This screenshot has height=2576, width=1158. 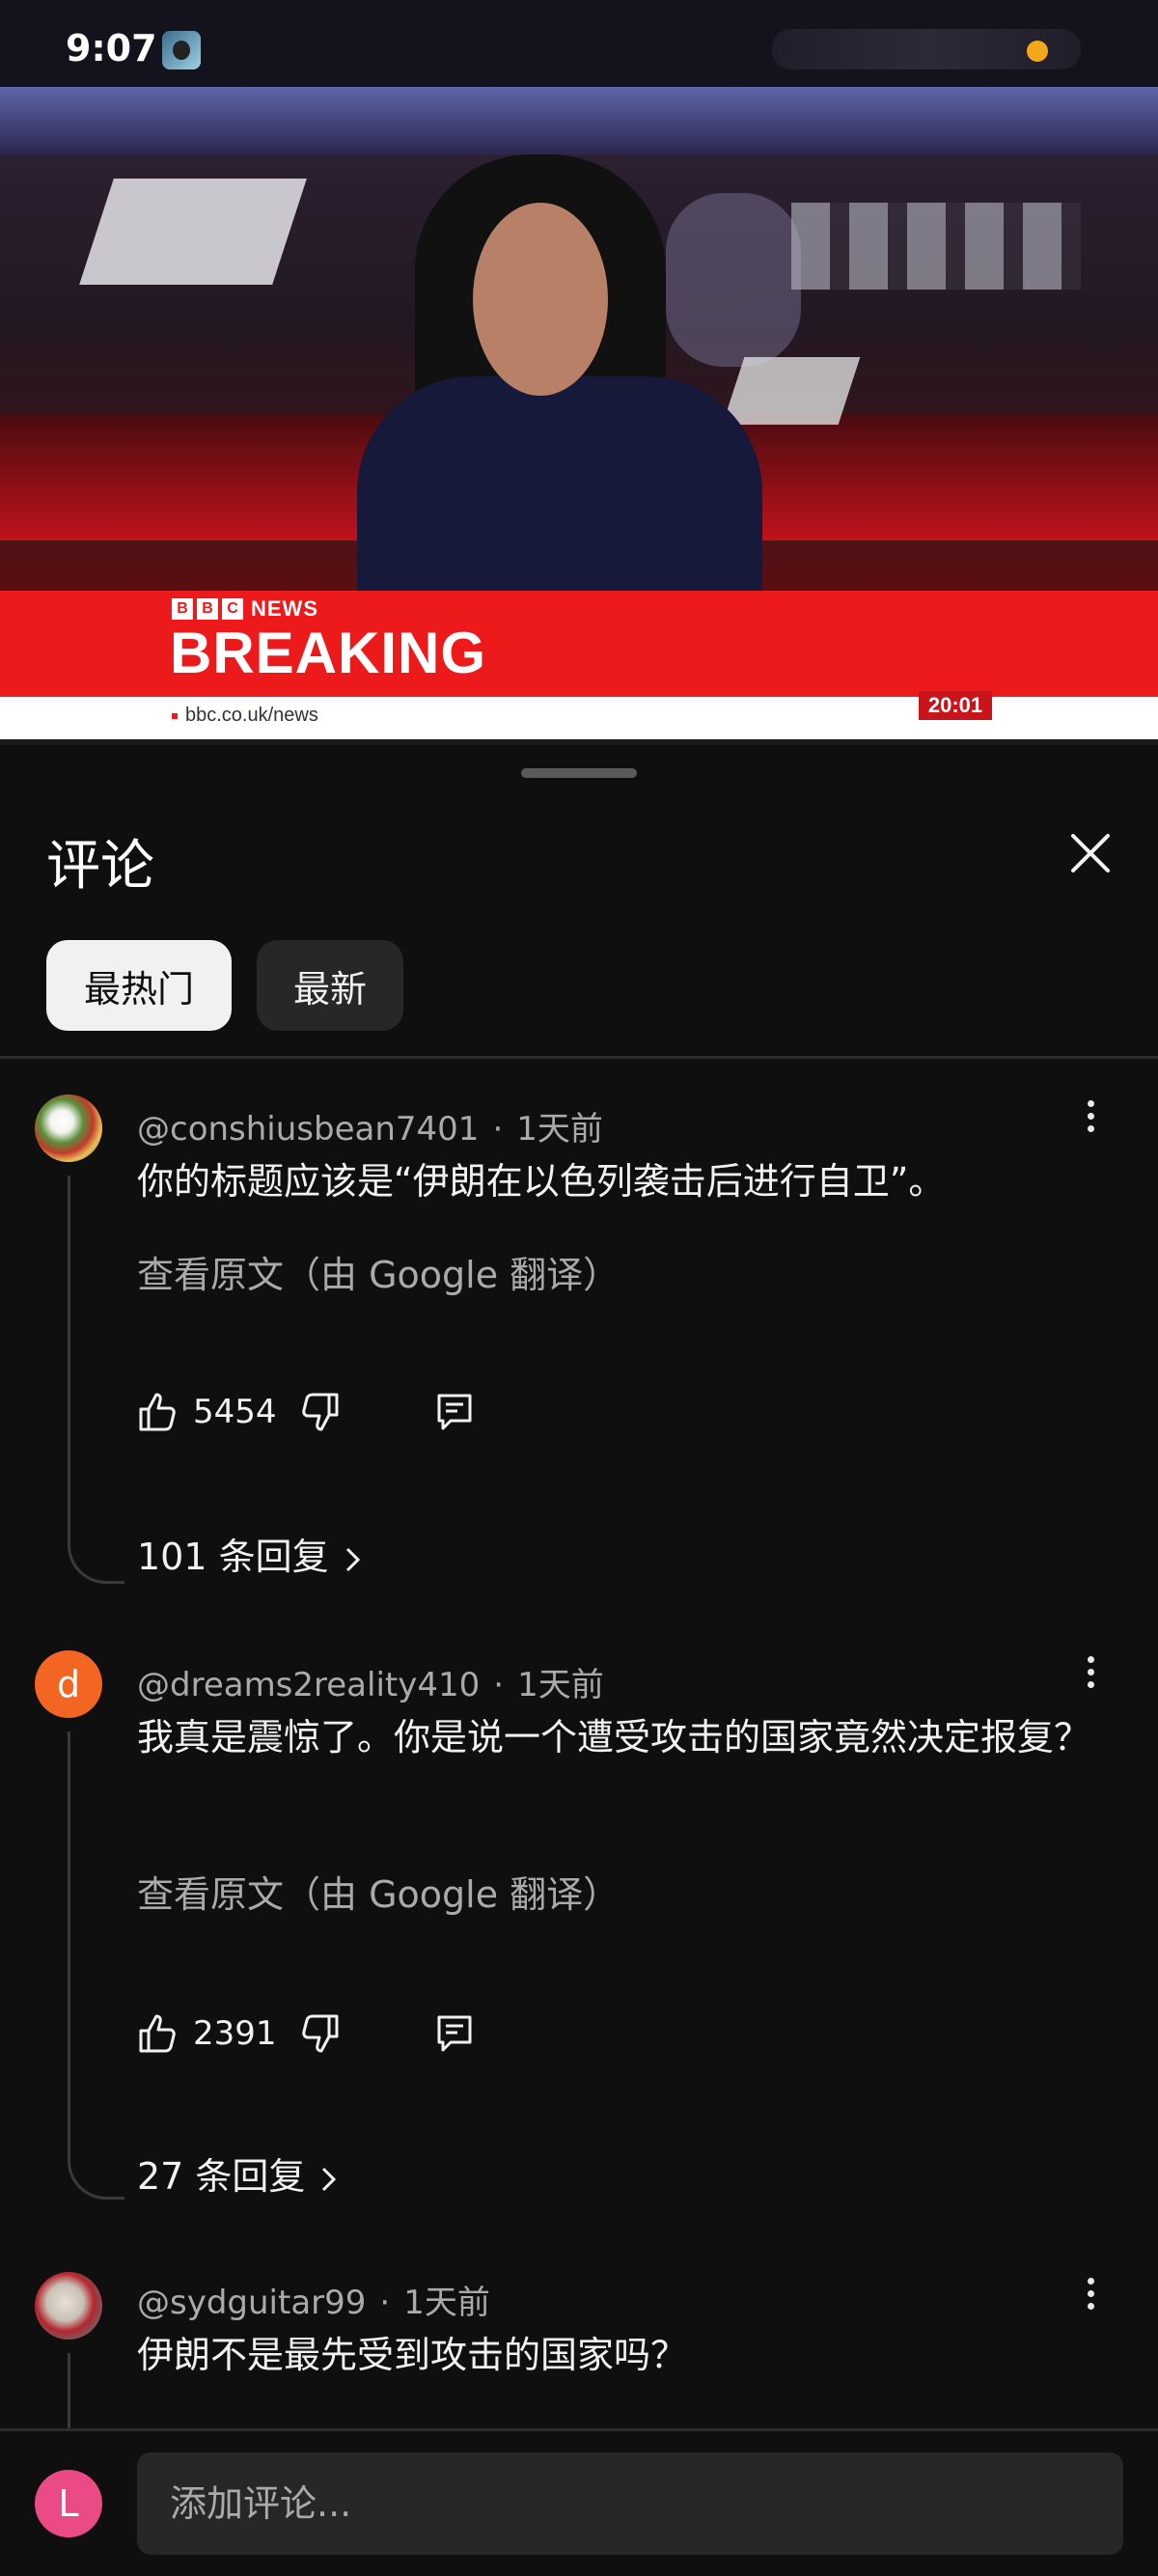 What do you see at coordinates (251, 2303) in the screenshot?
I see `comment-author: @sydguitar99` at bounding box center [251, 2303].